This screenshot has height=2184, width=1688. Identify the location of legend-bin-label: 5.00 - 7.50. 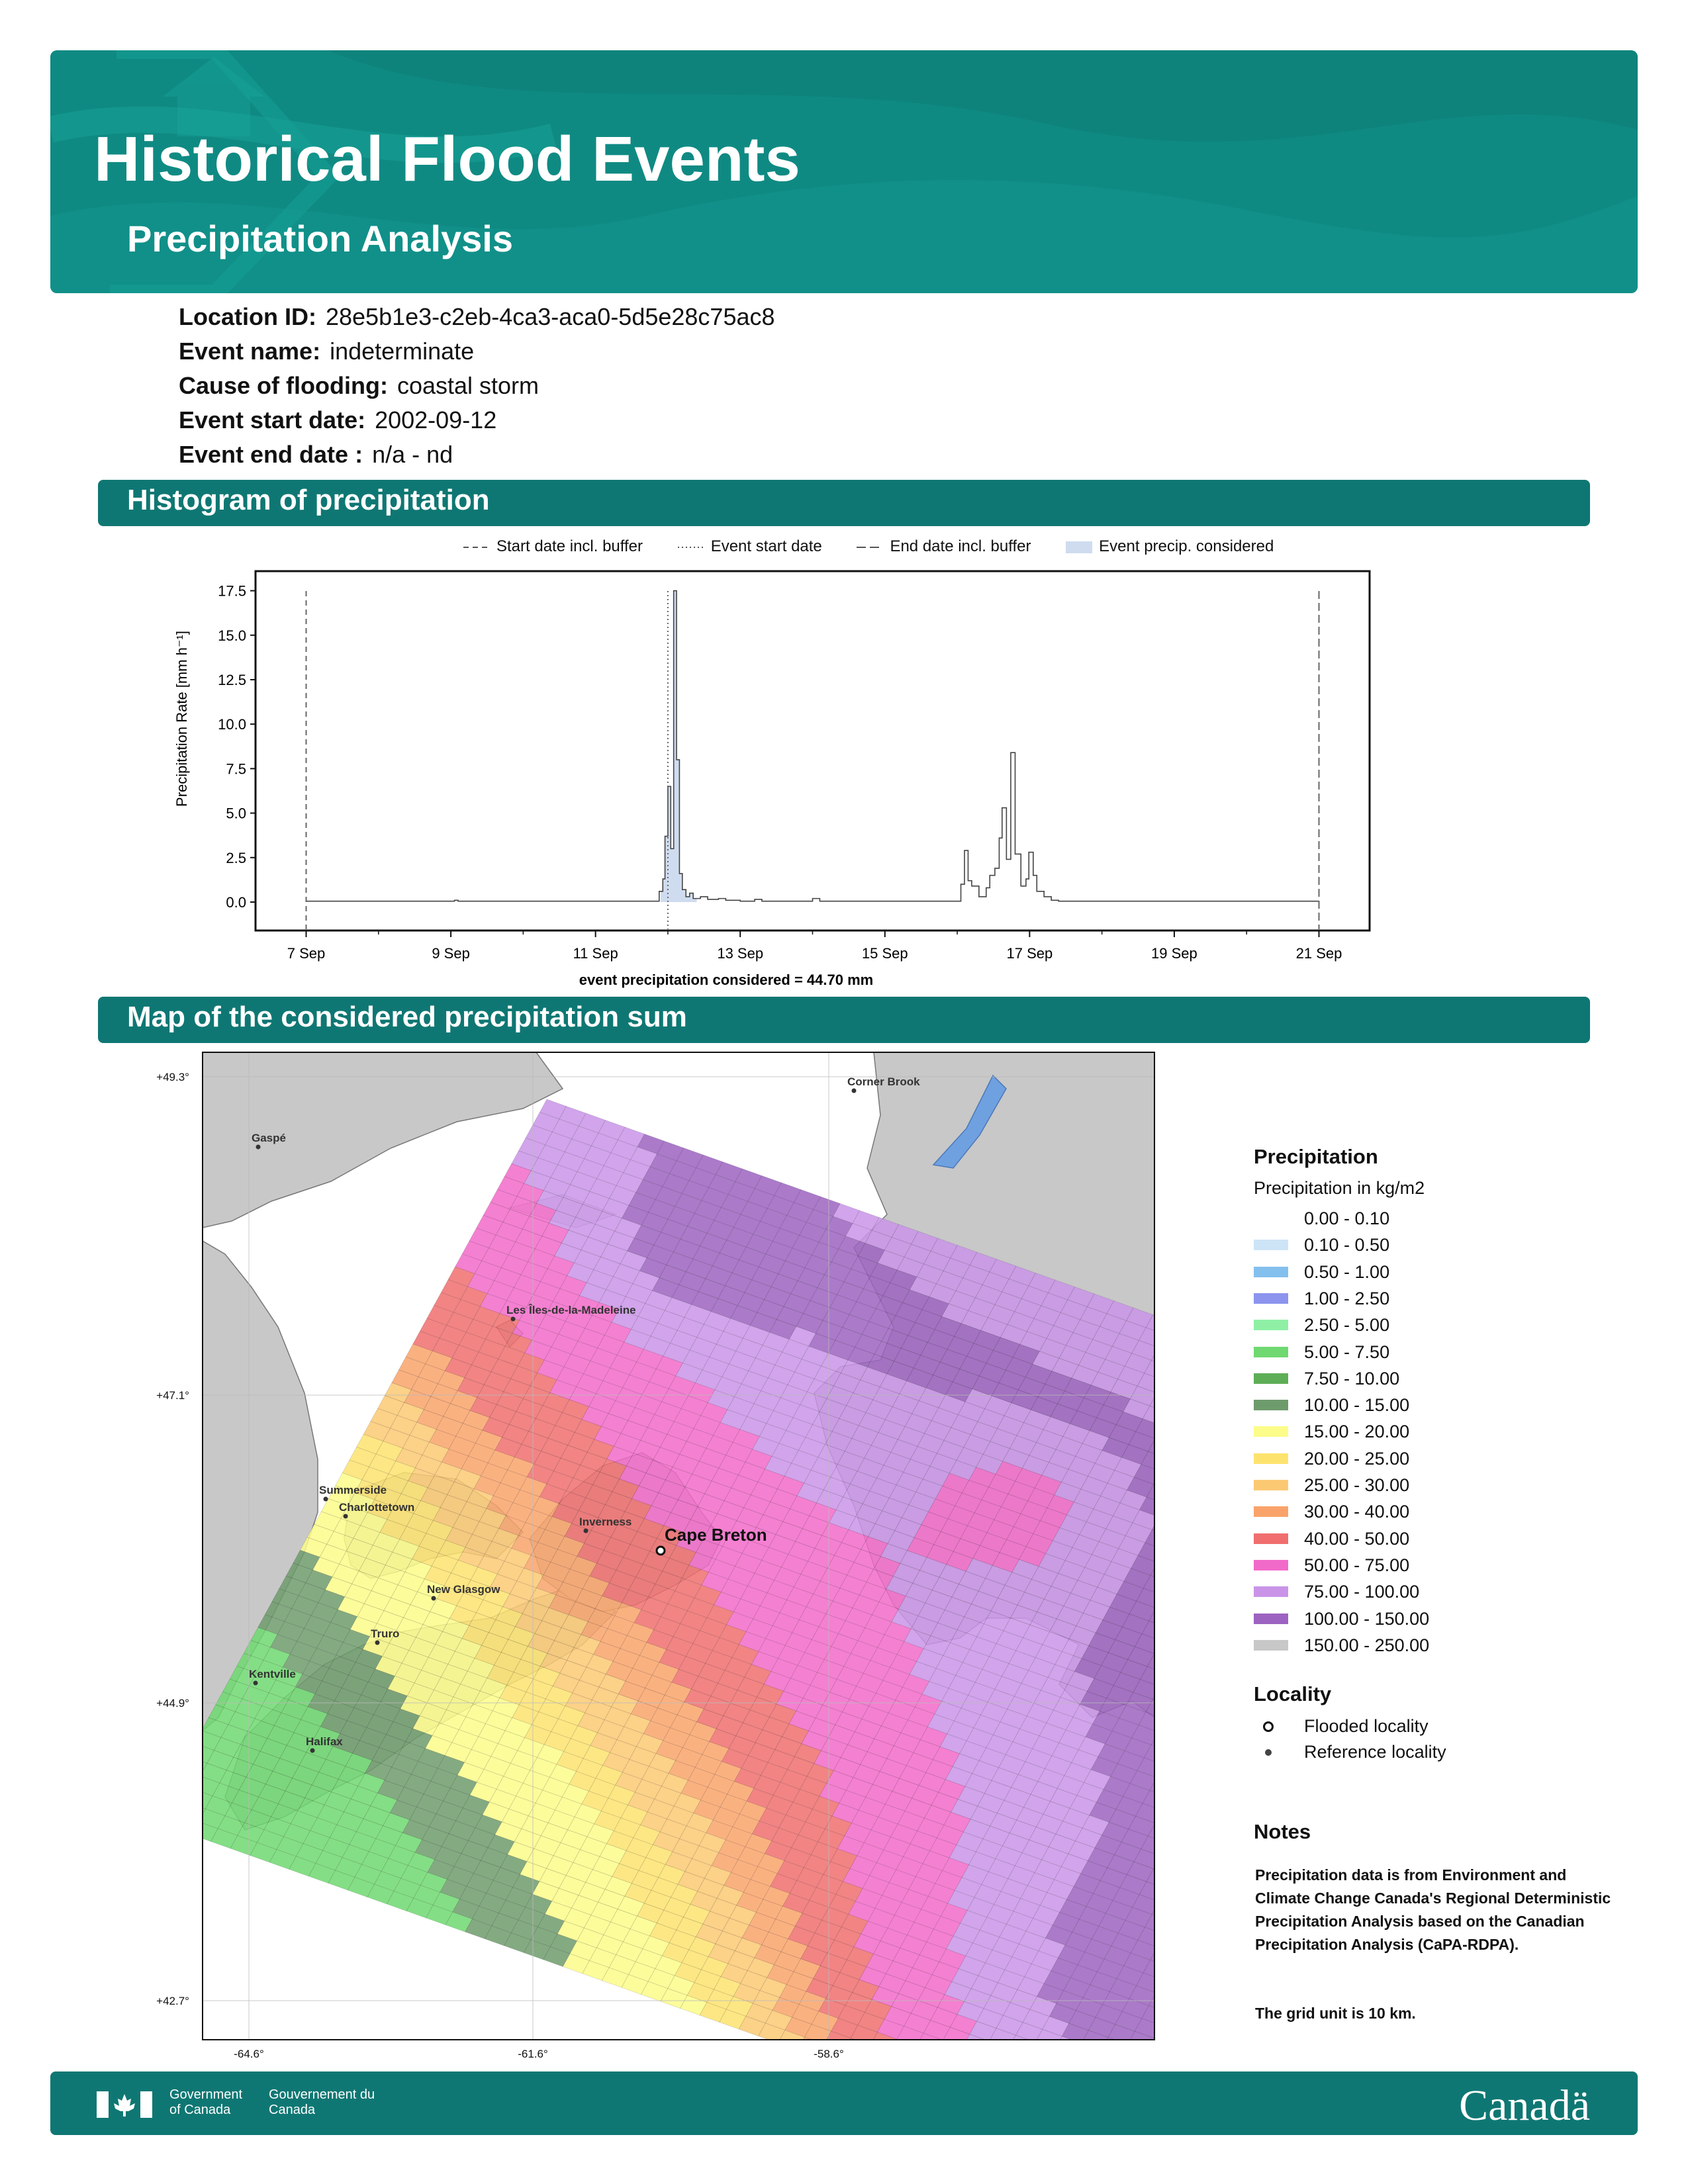
(1347, 1352).